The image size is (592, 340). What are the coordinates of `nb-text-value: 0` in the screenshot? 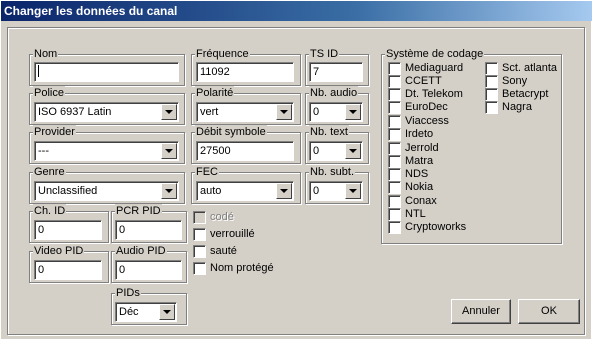 It's located at (316, 151).